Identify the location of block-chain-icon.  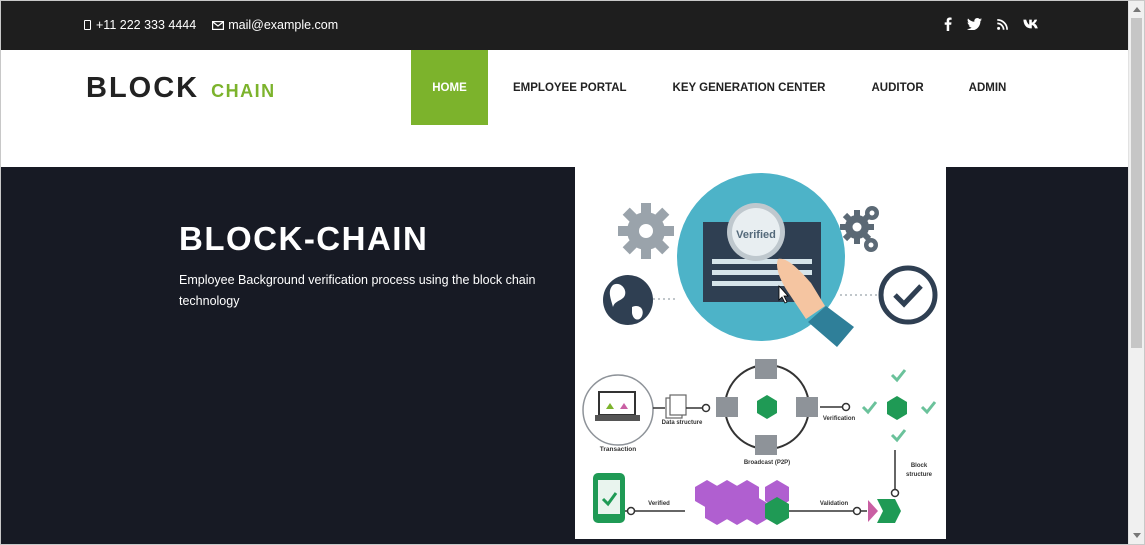
(742, 502).